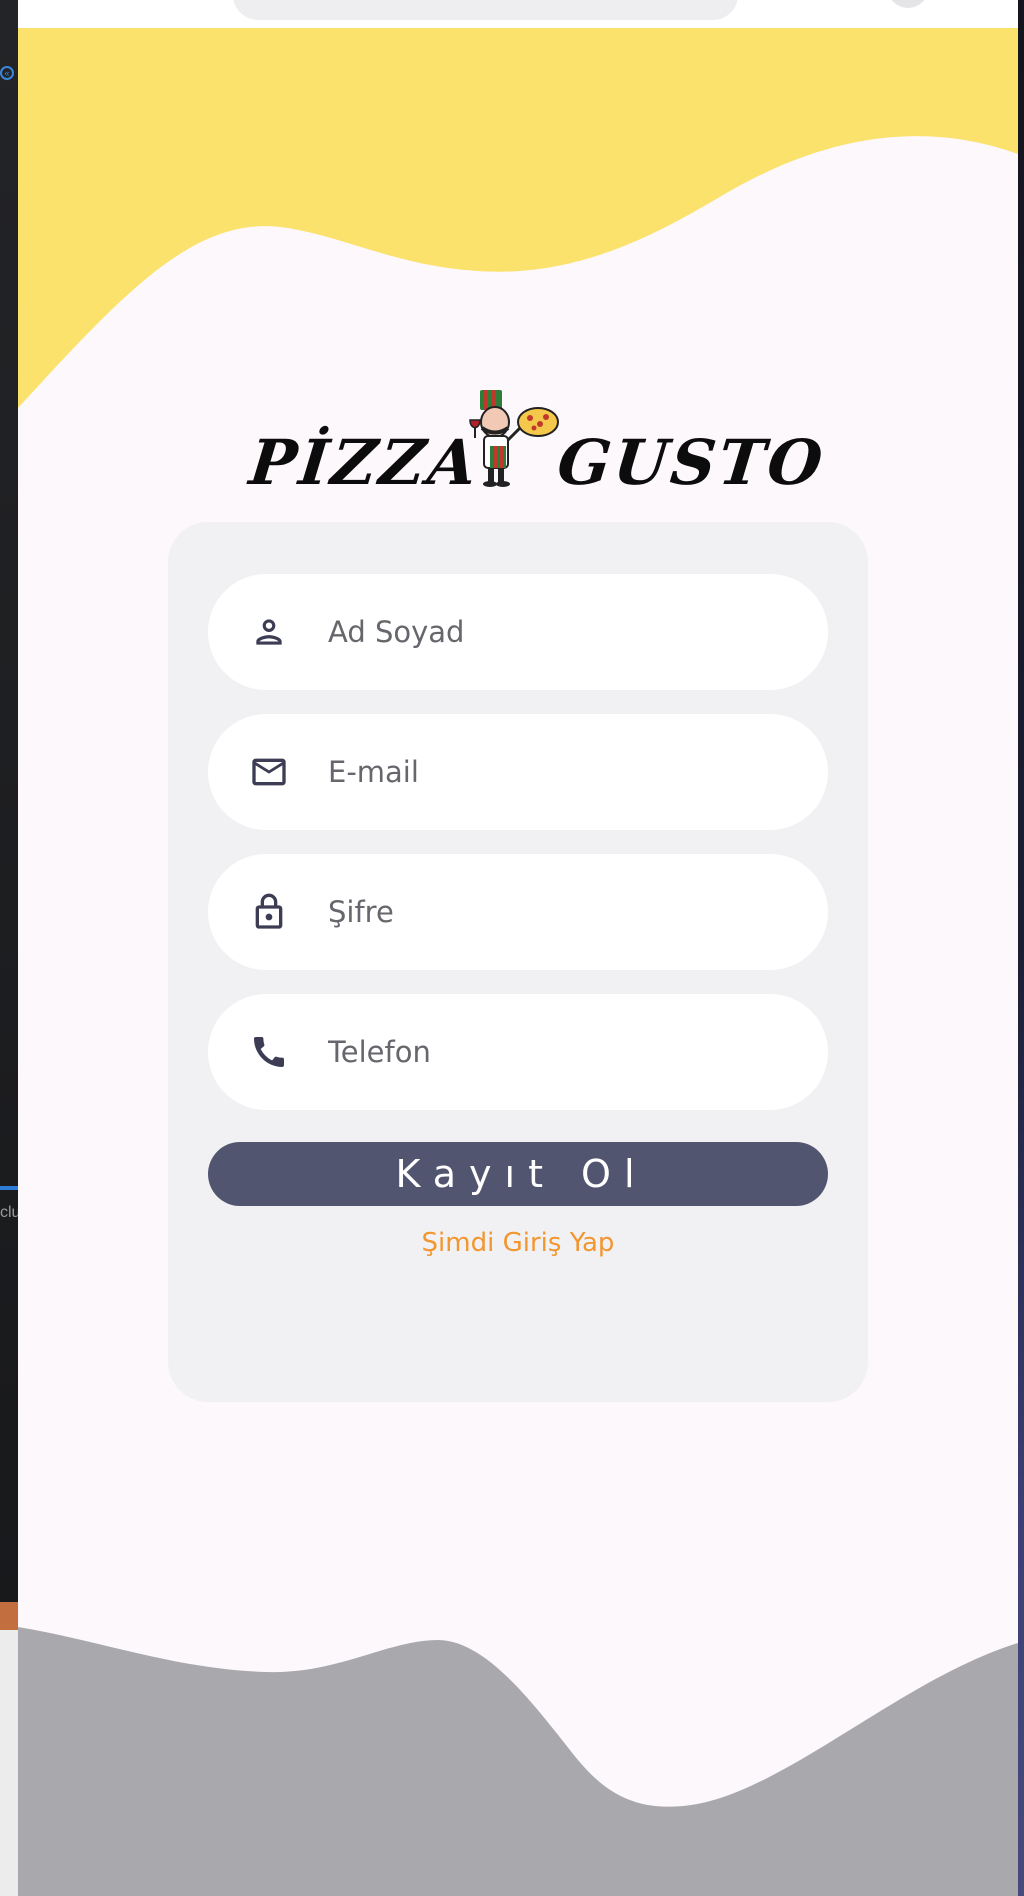  Describe the element at coordinates (514, 438) in the screenshot. I see `chef-mascot-icon` at that location.